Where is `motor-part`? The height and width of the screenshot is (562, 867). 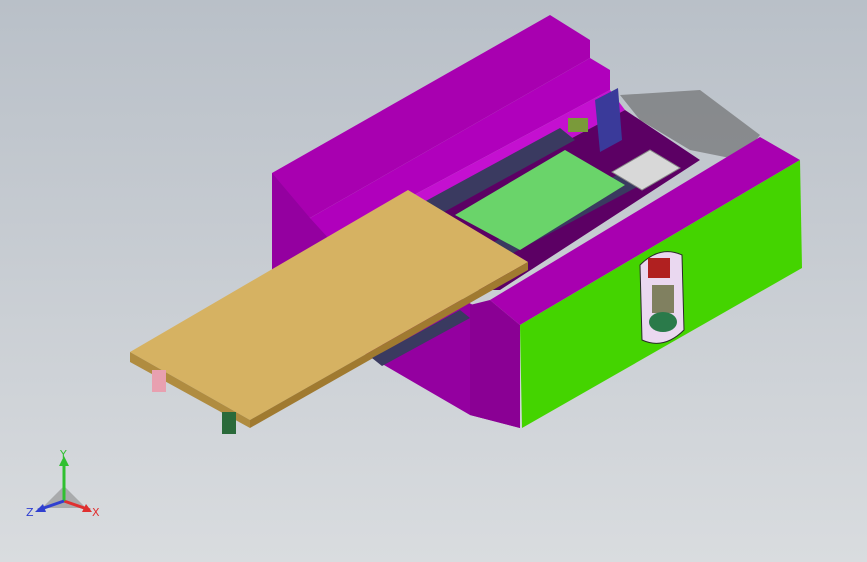 motor-part is located at coordinates (659, 268).